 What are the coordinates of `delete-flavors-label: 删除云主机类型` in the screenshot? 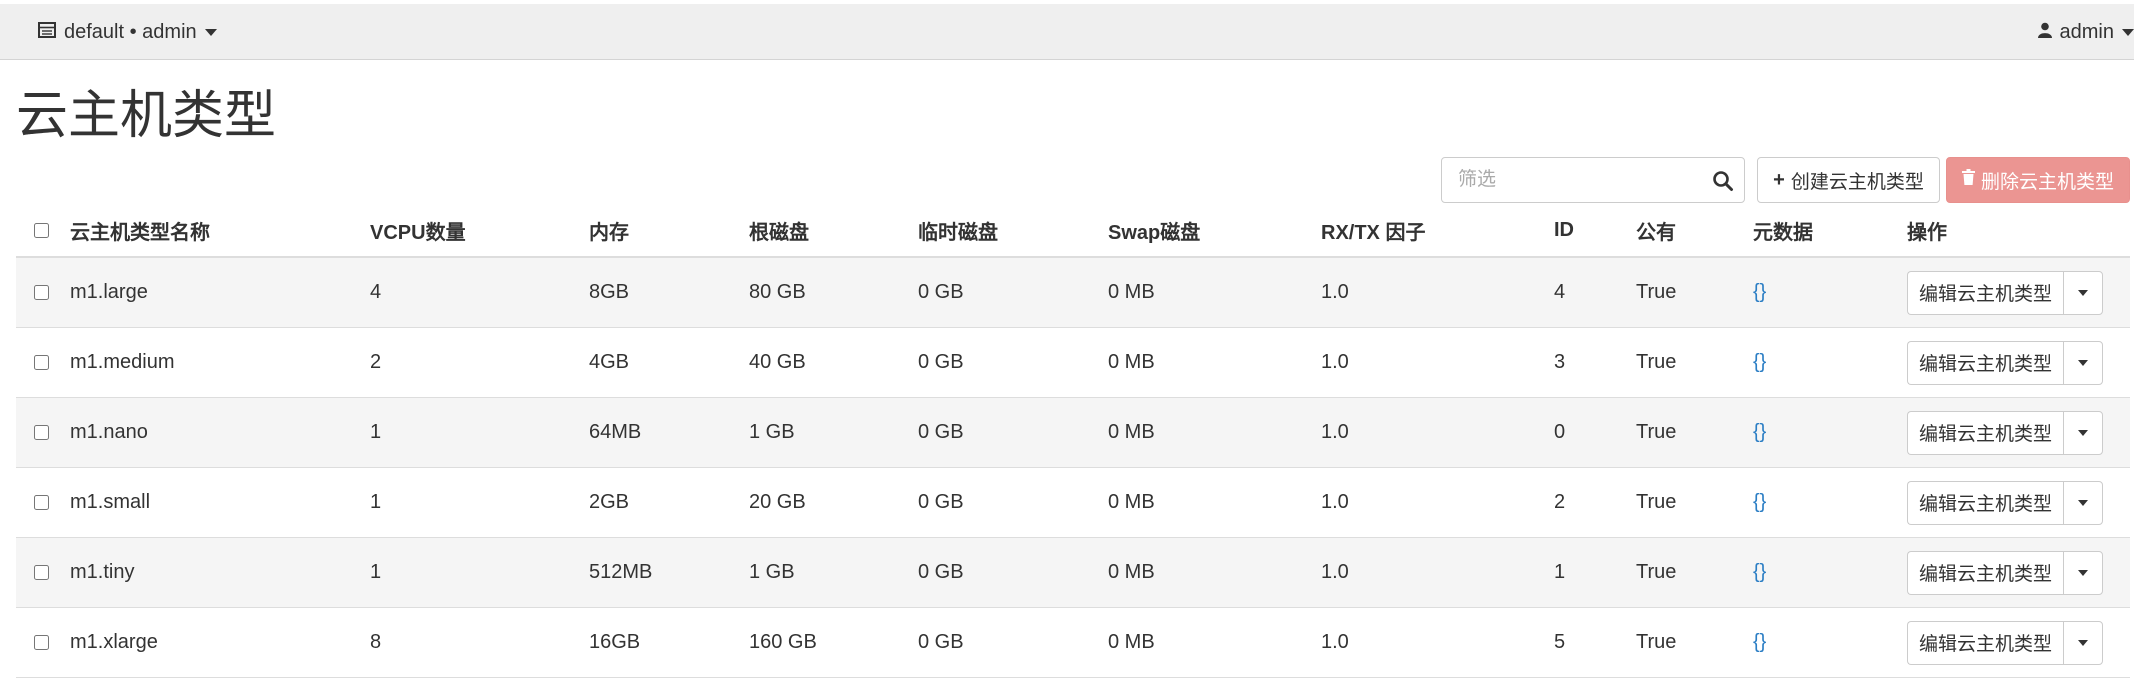 It's located at (2047, 182).